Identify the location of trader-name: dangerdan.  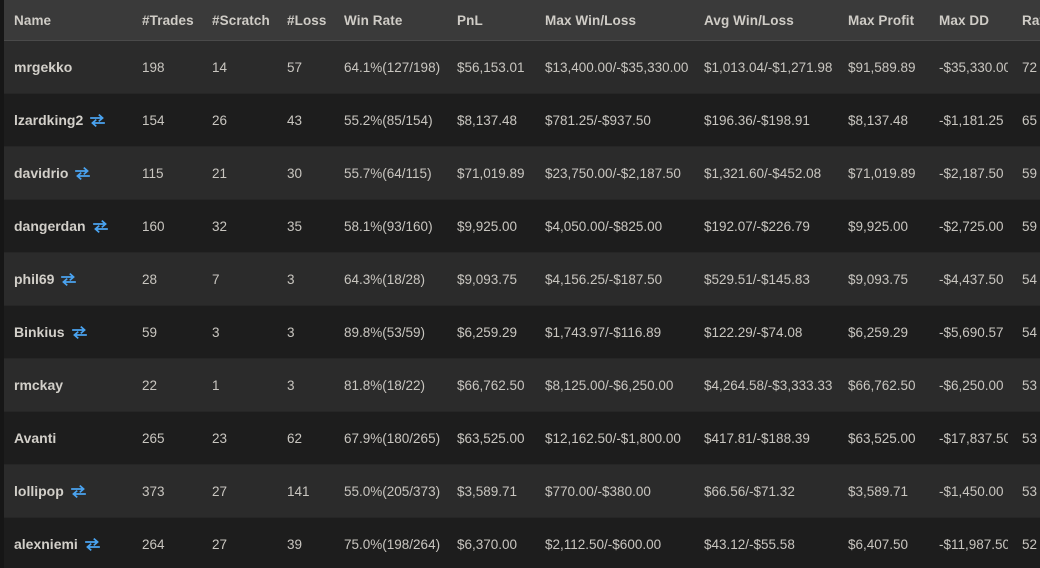
(50, 226).